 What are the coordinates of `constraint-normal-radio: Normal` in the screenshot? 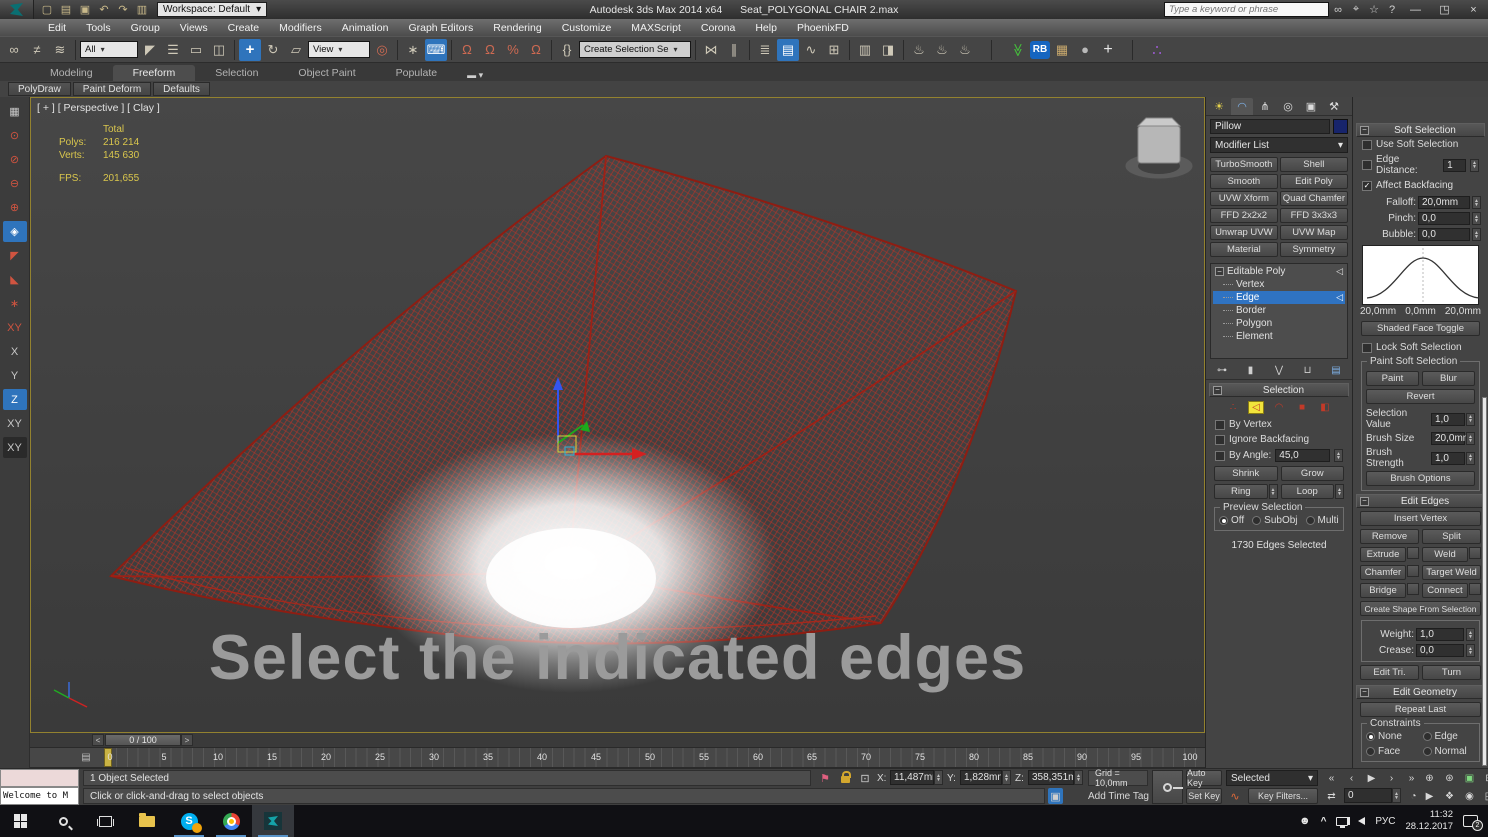 It's located at (1449, 751).